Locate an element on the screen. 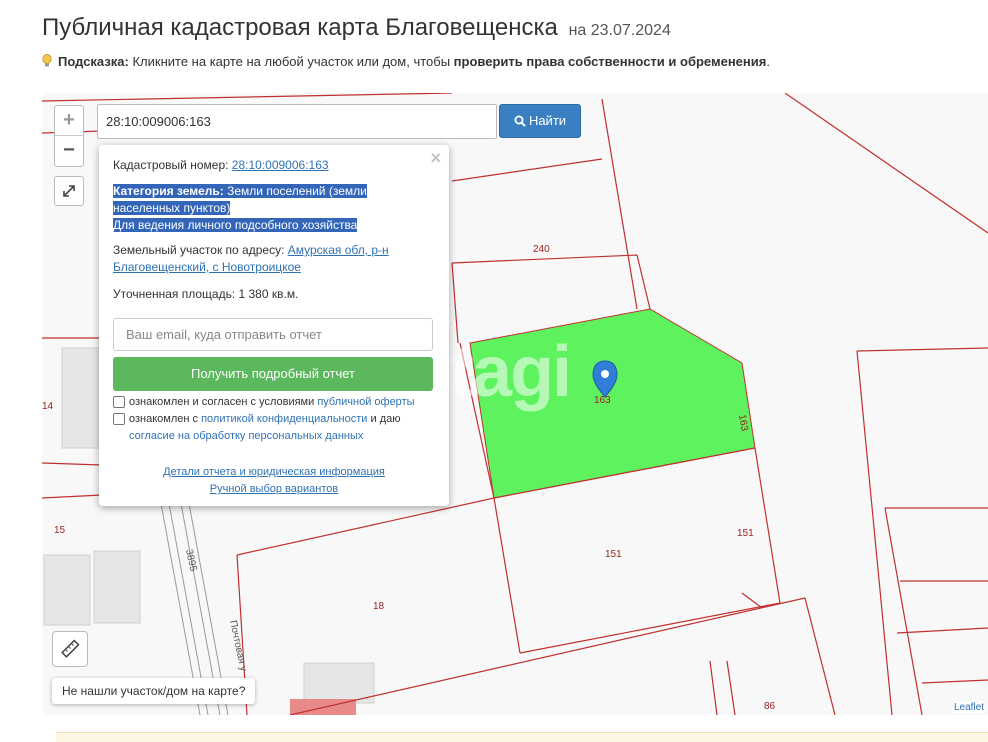 The width and height of the screenshot is (988, 742). cadastral-row: Кадастровый номер: 28:10:009006:163 is located at coordinates (274, 165).